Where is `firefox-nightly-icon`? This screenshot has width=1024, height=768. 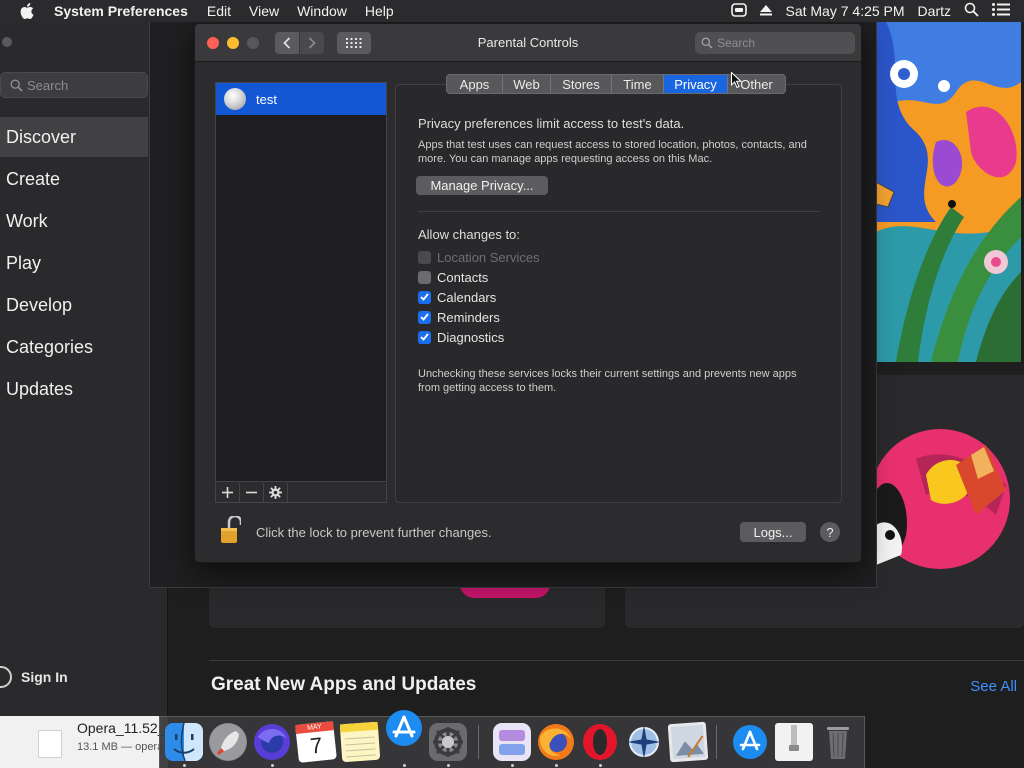 firefox-nightly-icon is located at coordinates (272, 742).